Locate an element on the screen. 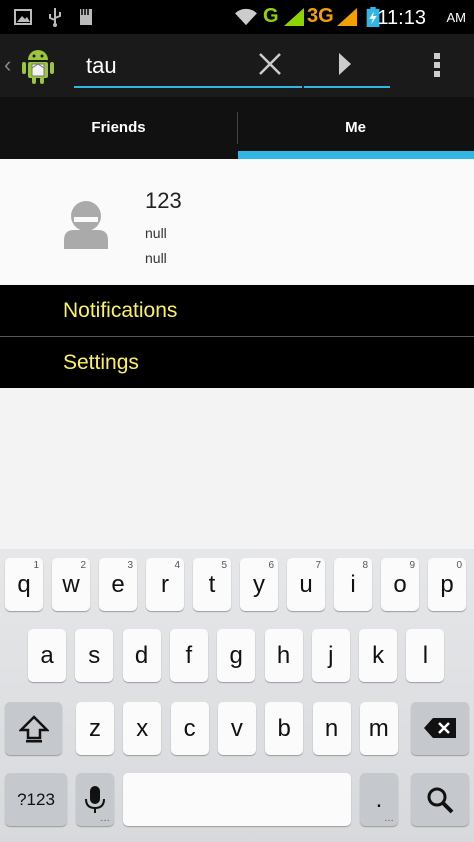 This screenshot has height=842, width=474. key-r-hint: 4 is located at coordinates (177, 565).